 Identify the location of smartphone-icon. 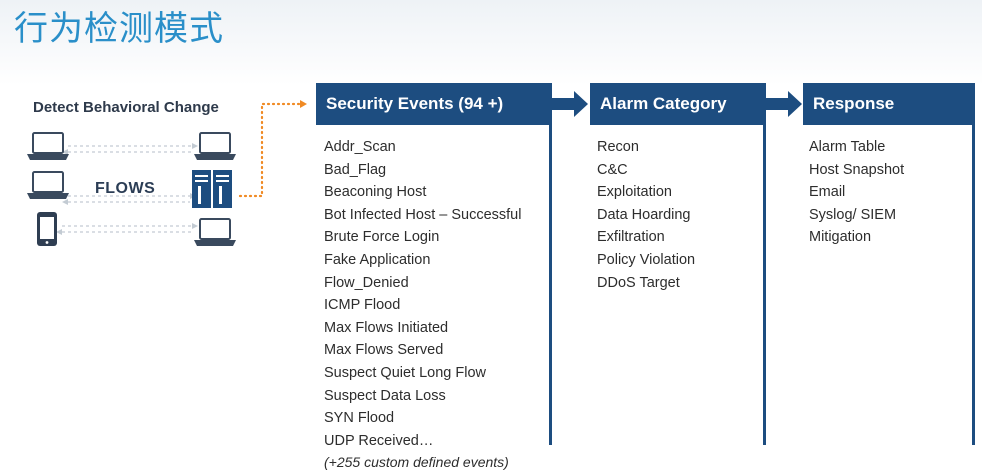
(47, 229).